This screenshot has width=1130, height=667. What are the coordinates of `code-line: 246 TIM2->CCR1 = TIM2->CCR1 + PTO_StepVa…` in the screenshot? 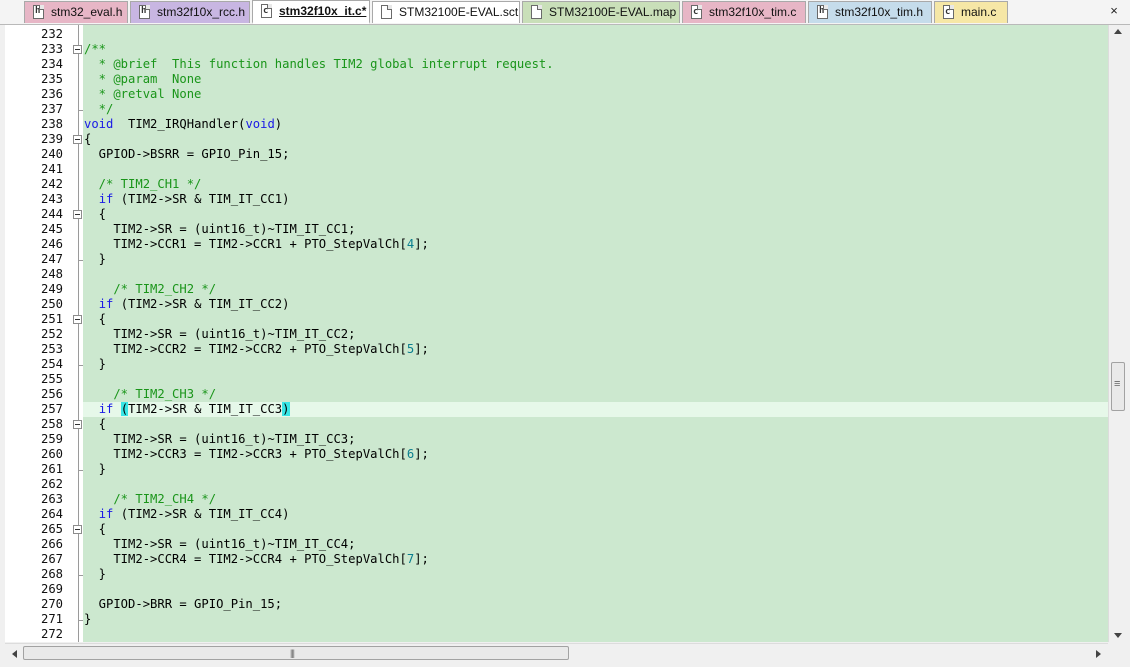 It's located at (556, 244).